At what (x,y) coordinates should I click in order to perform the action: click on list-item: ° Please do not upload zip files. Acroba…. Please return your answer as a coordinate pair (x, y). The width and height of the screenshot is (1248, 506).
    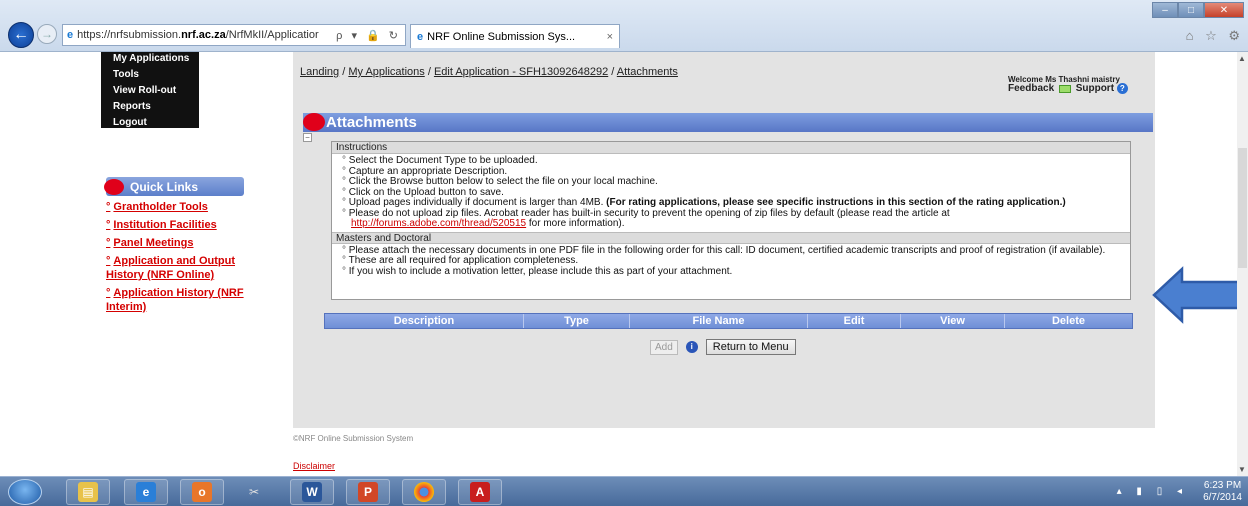
    Looking at the image, I should click on (646, 218).